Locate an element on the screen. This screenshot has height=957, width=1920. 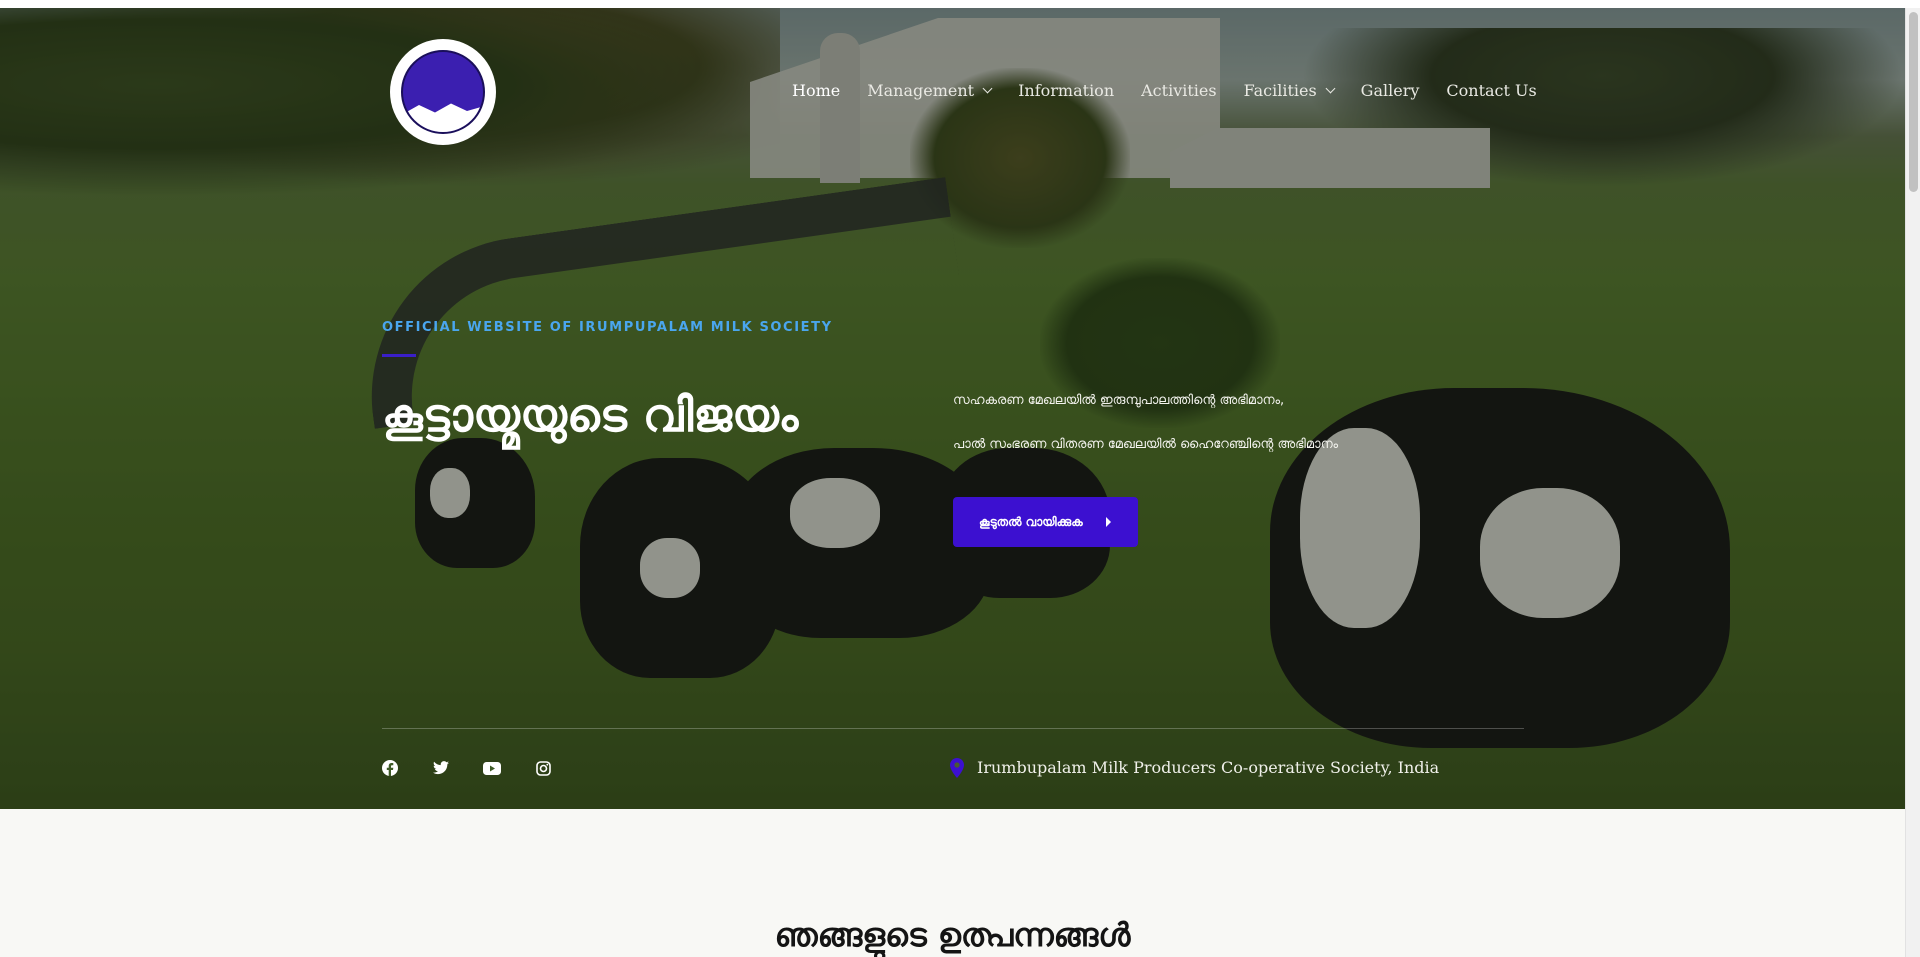
nav-gallery-label: Gallery is located at coordinates (1390, 90).